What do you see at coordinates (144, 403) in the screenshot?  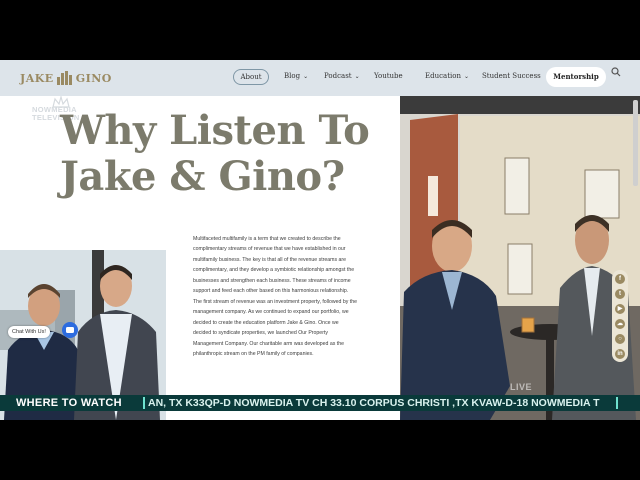 I see `ticker-separator` at bounding box center [144, 403].